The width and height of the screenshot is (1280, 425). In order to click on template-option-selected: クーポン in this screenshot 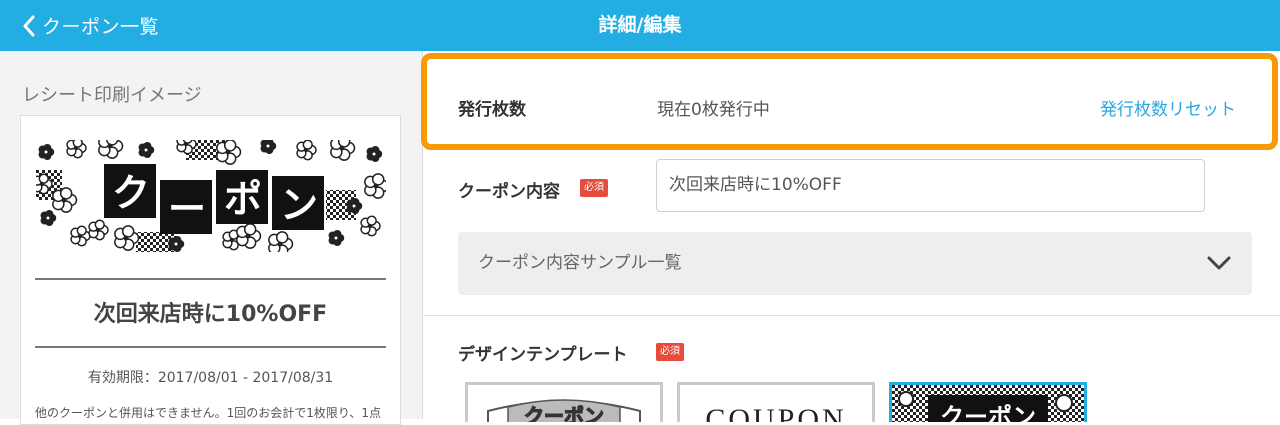, I will do `click(988, 402)`.